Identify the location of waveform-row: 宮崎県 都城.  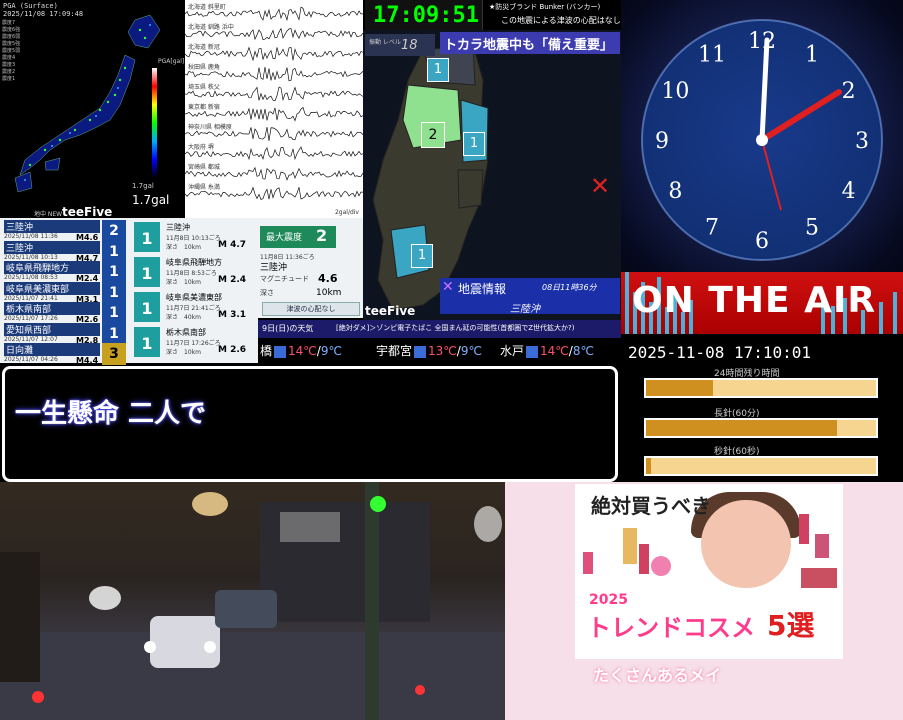
(274, 172).